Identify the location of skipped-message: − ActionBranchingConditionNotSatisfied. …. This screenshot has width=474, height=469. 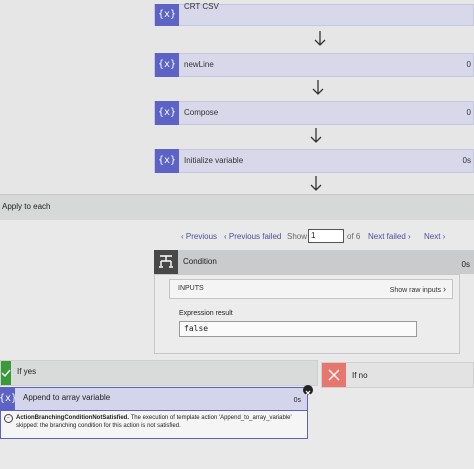
(154, 425).